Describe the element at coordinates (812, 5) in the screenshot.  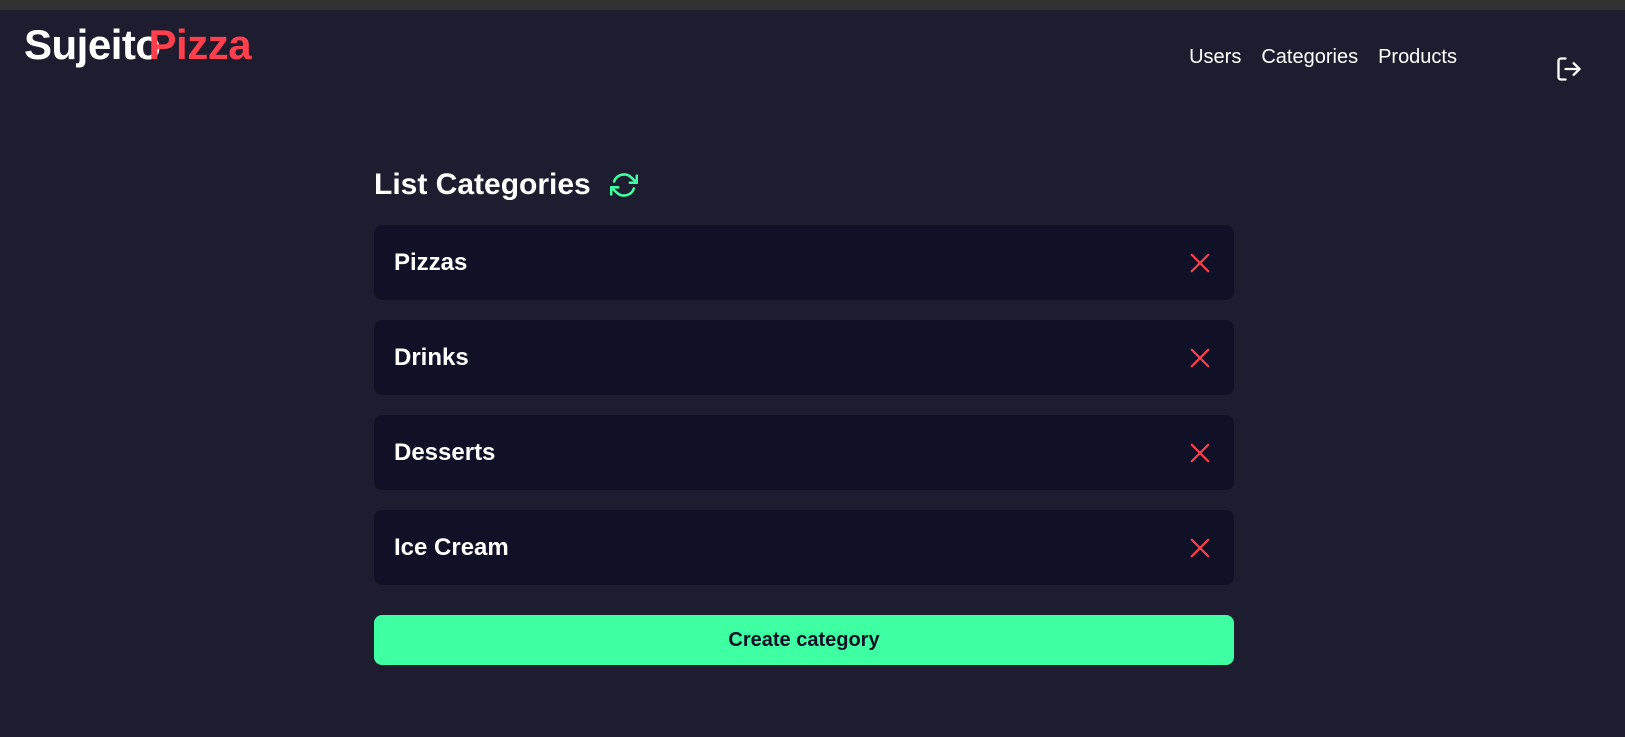
I see `browser-top-strip` at that location.